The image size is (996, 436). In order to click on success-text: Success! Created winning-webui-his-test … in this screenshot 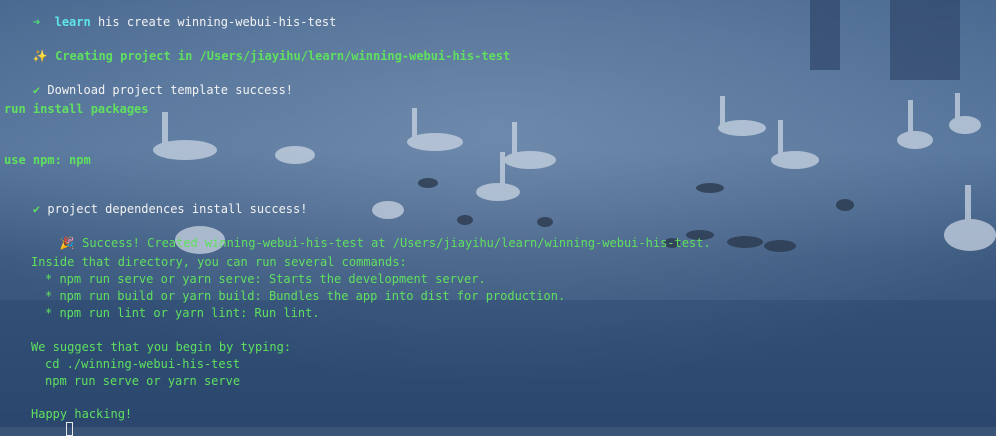, I will do `click(396, 243)`.